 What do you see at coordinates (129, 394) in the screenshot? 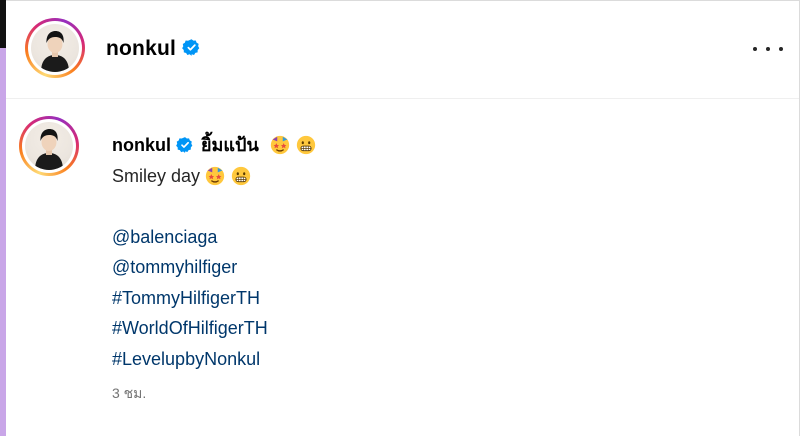
I see `post-timestamp: 3 ชม.` at bounding box center [129, 394].